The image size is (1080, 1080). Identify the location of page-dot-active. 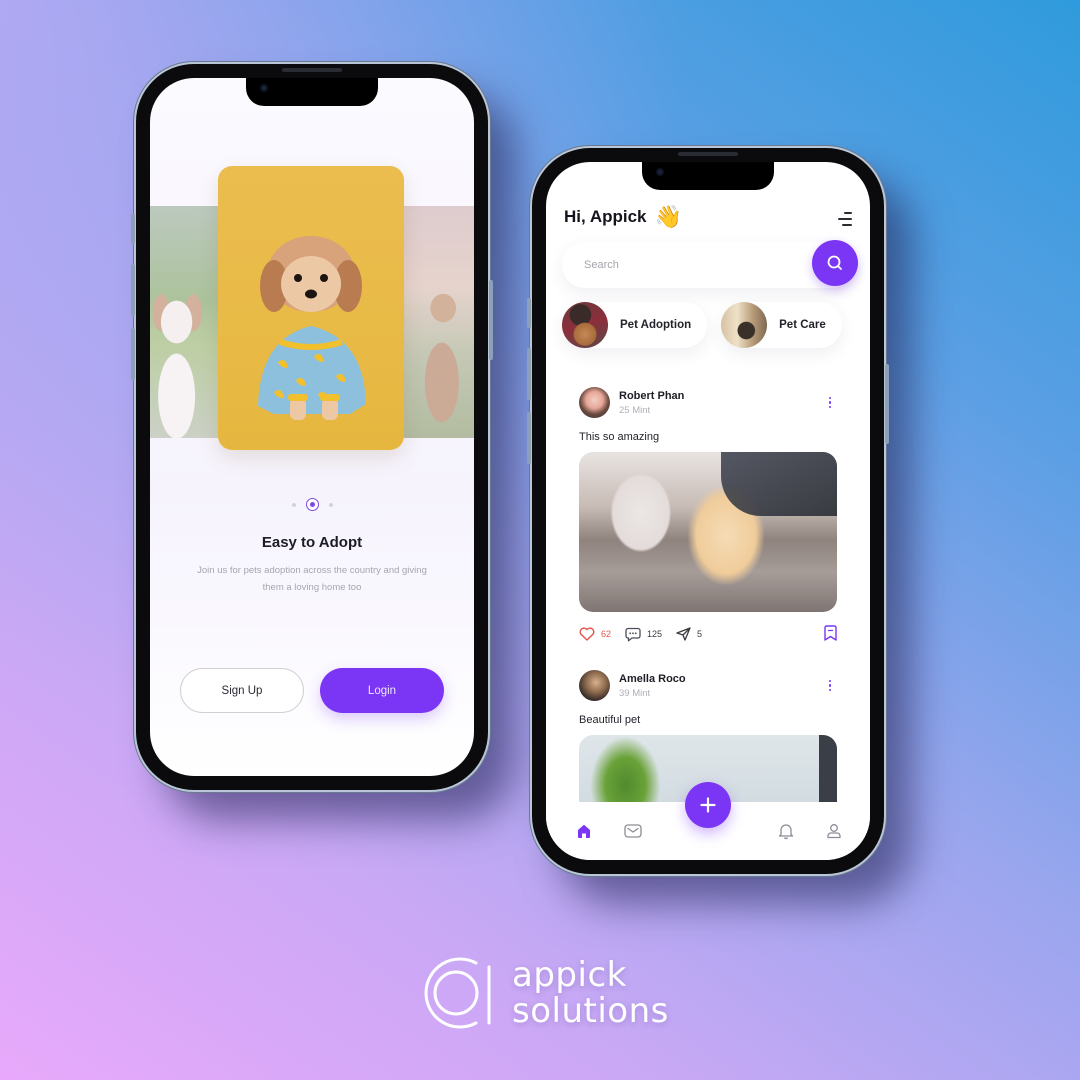
(312, 504).